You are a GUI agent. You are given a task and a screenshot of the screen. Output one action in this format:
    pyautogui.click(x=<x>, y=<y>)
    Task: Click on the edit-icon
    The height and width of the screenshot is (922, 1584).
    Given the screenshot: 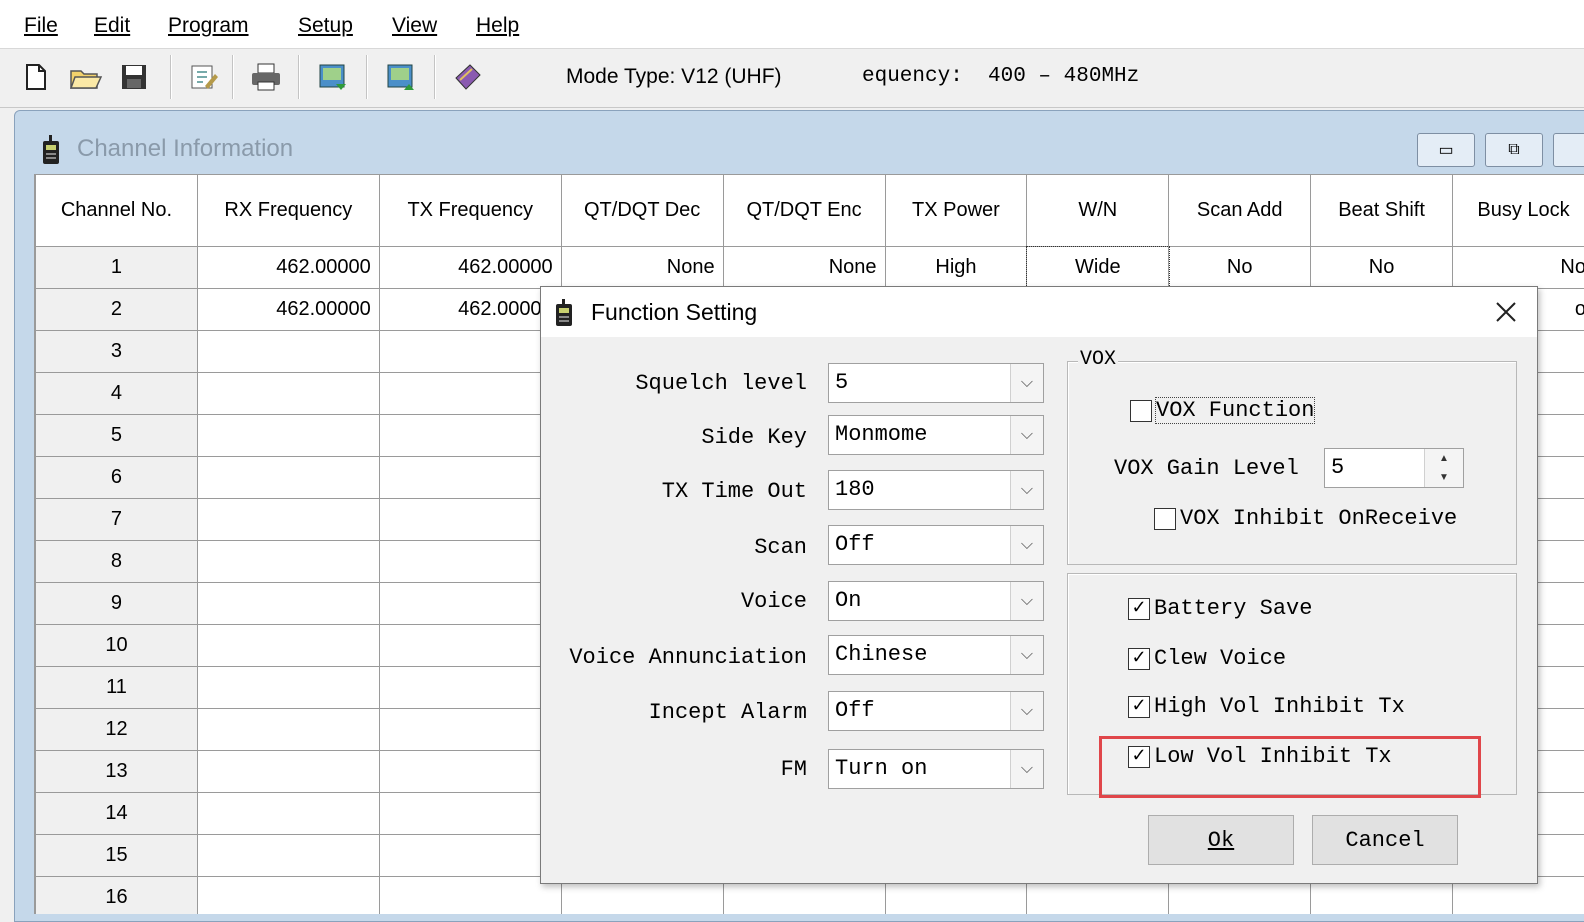 What is the action you would take?
    pyautogui.click(x=204, y=77)
    